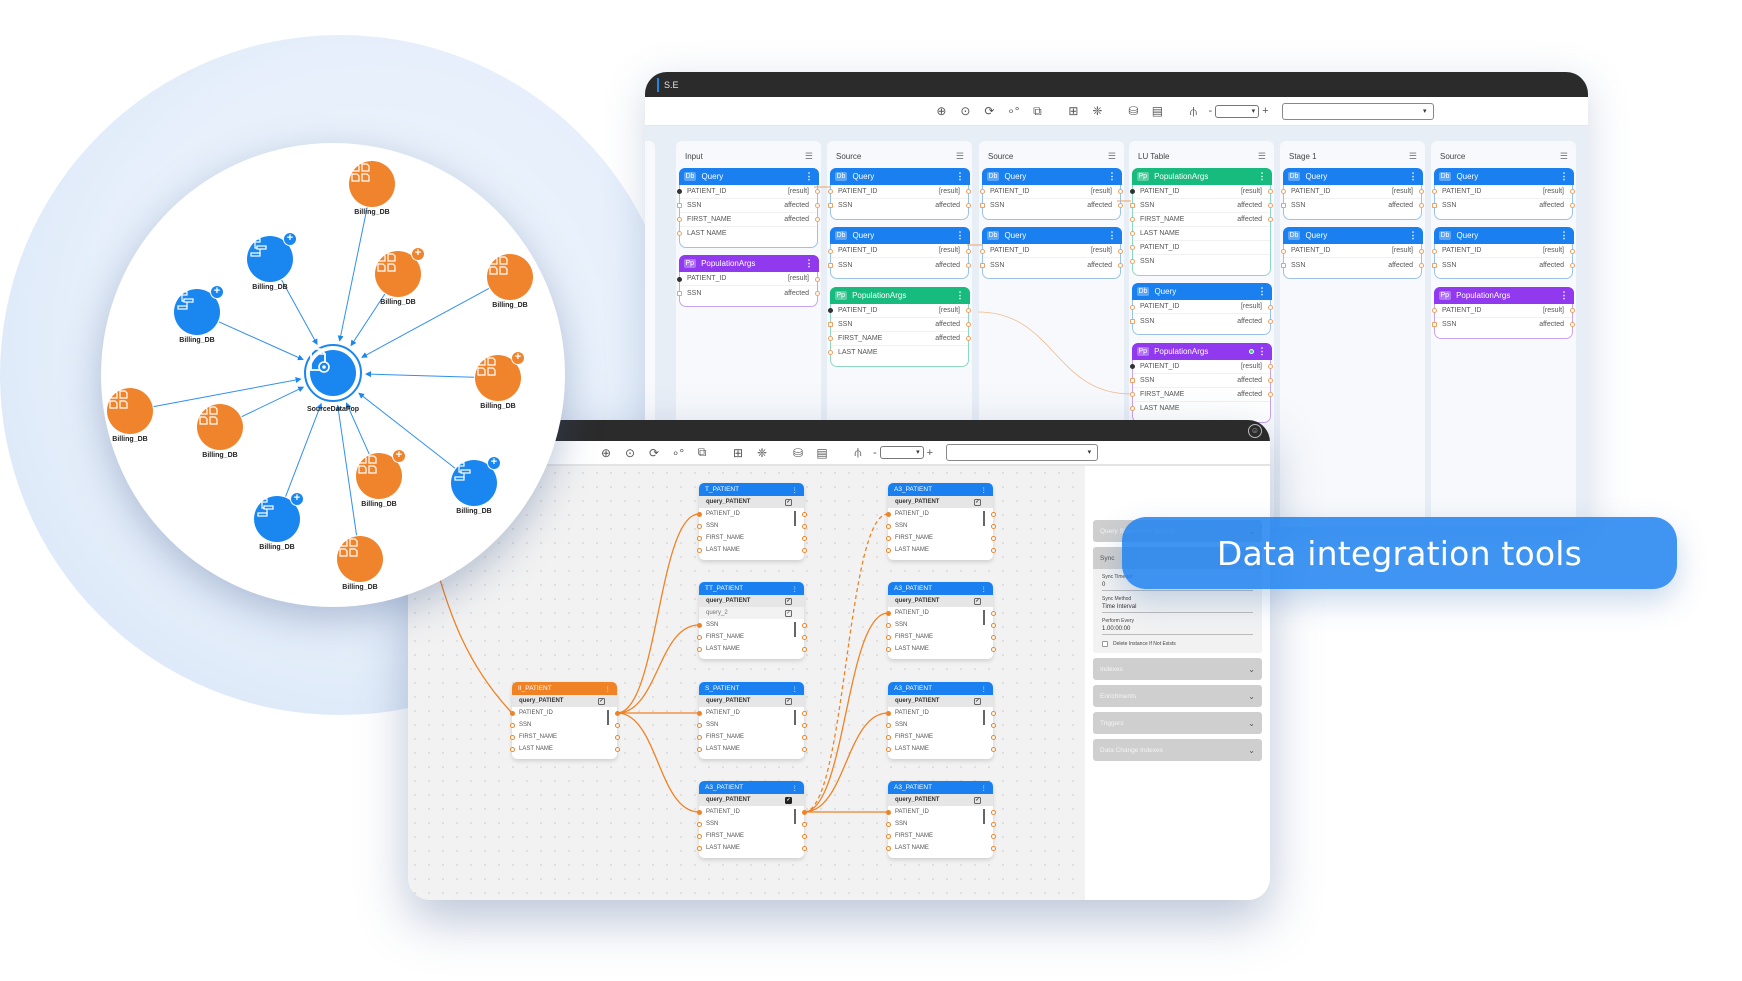 Image resolution: width=1742 pixels, height=981 pixels. Describe the element at coordinates (1022, 452) in the screenshot. I see `view-select: ▾` at that location.